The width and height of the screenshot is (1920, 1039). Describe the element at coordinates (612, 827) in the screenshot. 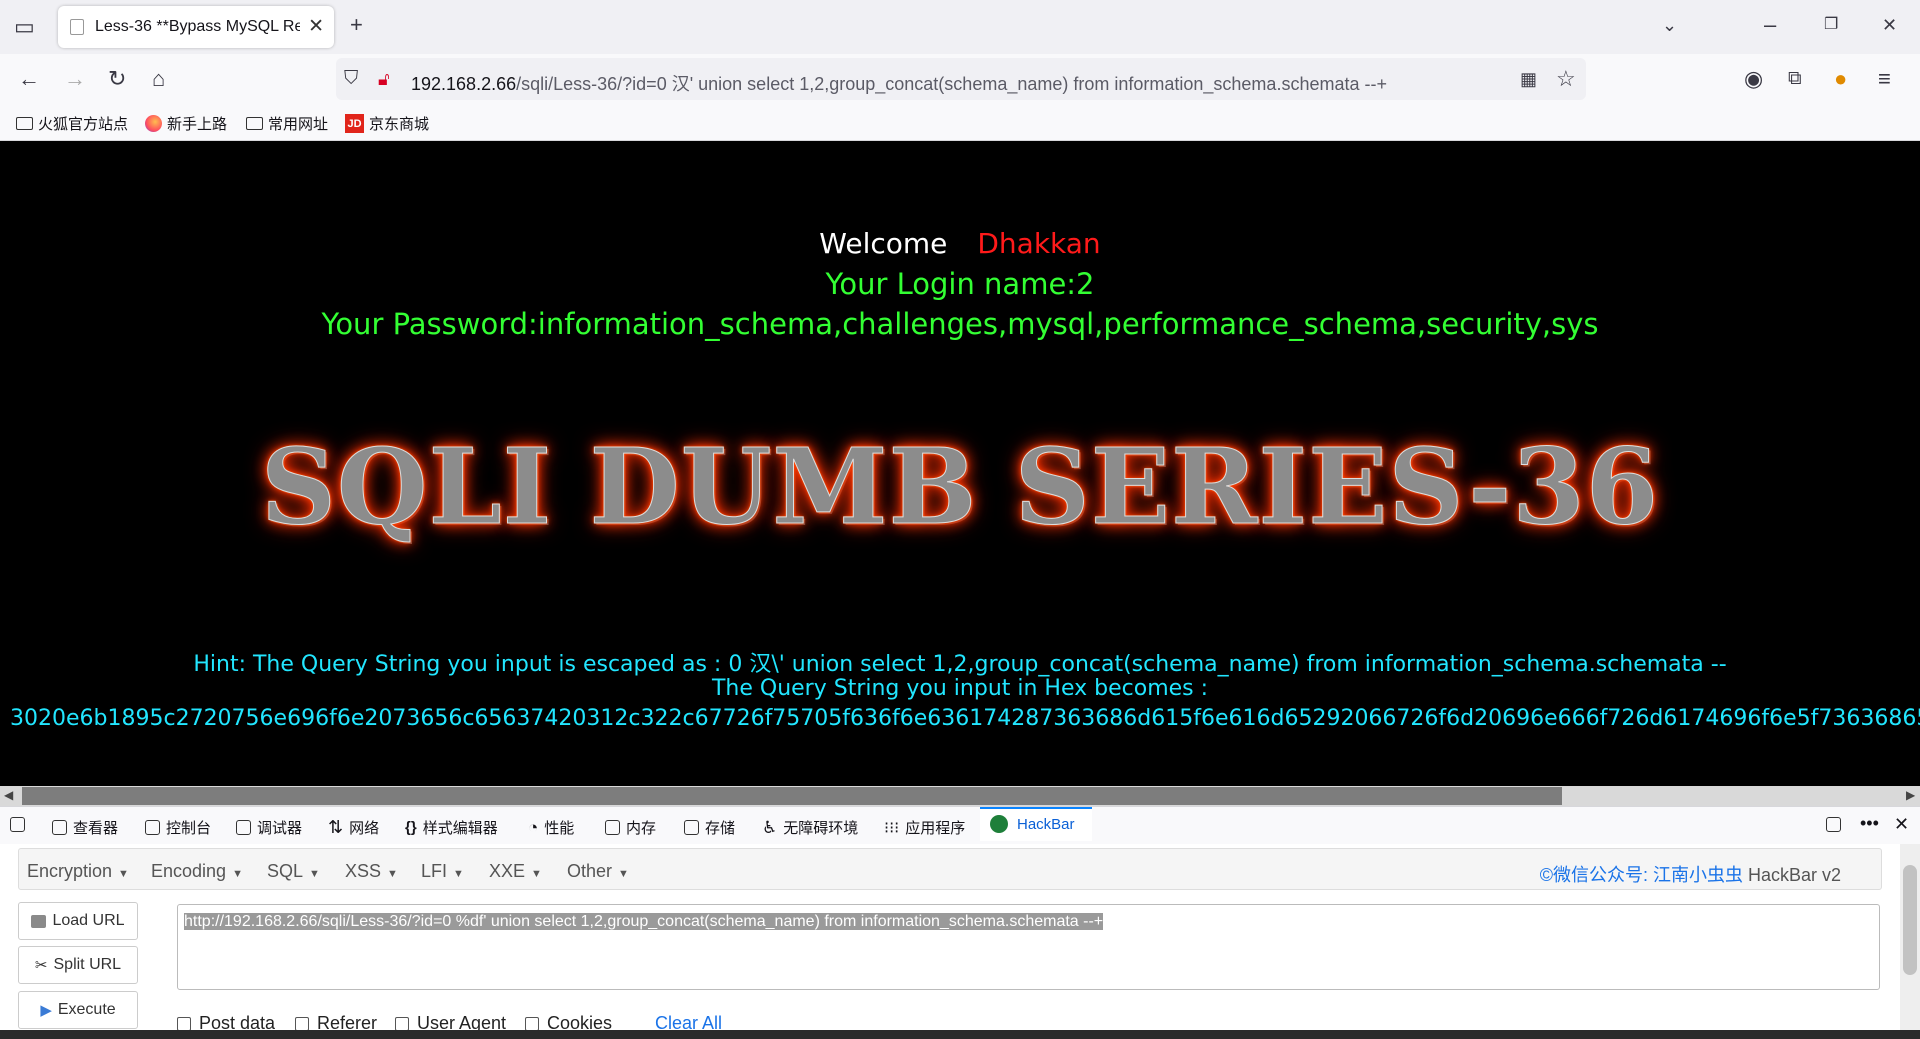

I see `memory-icon` at that location.